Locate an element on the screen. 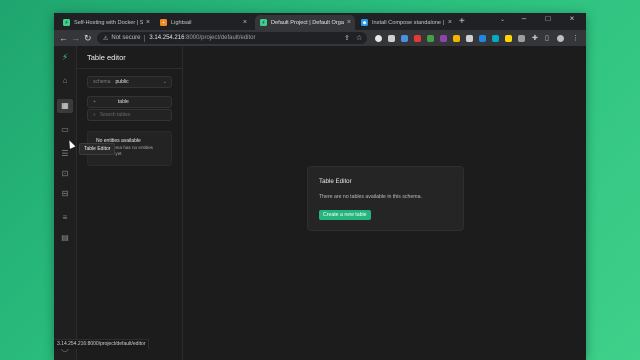 Image resolution: width=640 pixels, height=360 pixels. table-editor-icon: ▦ is located at coordinates (65, 106).